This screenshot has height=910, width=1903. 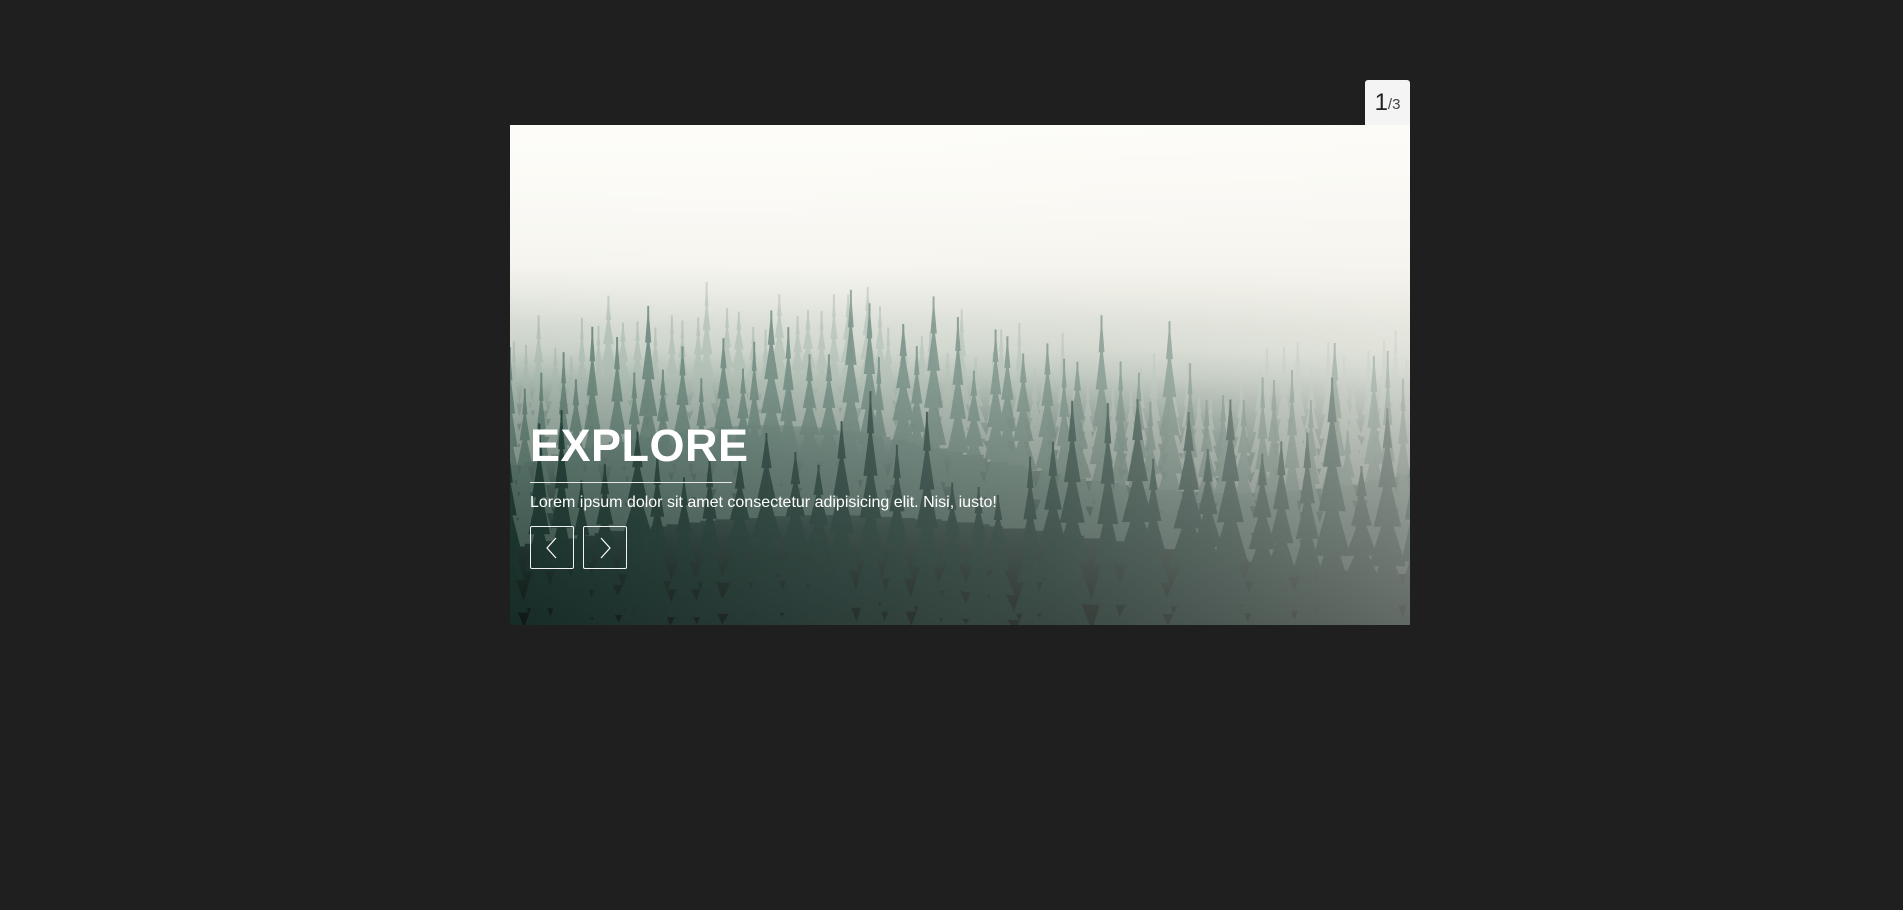 What do you see at coordinates (631, 482) in the screenshot?
I see `caption-divider` at bounding box center [631, 482].